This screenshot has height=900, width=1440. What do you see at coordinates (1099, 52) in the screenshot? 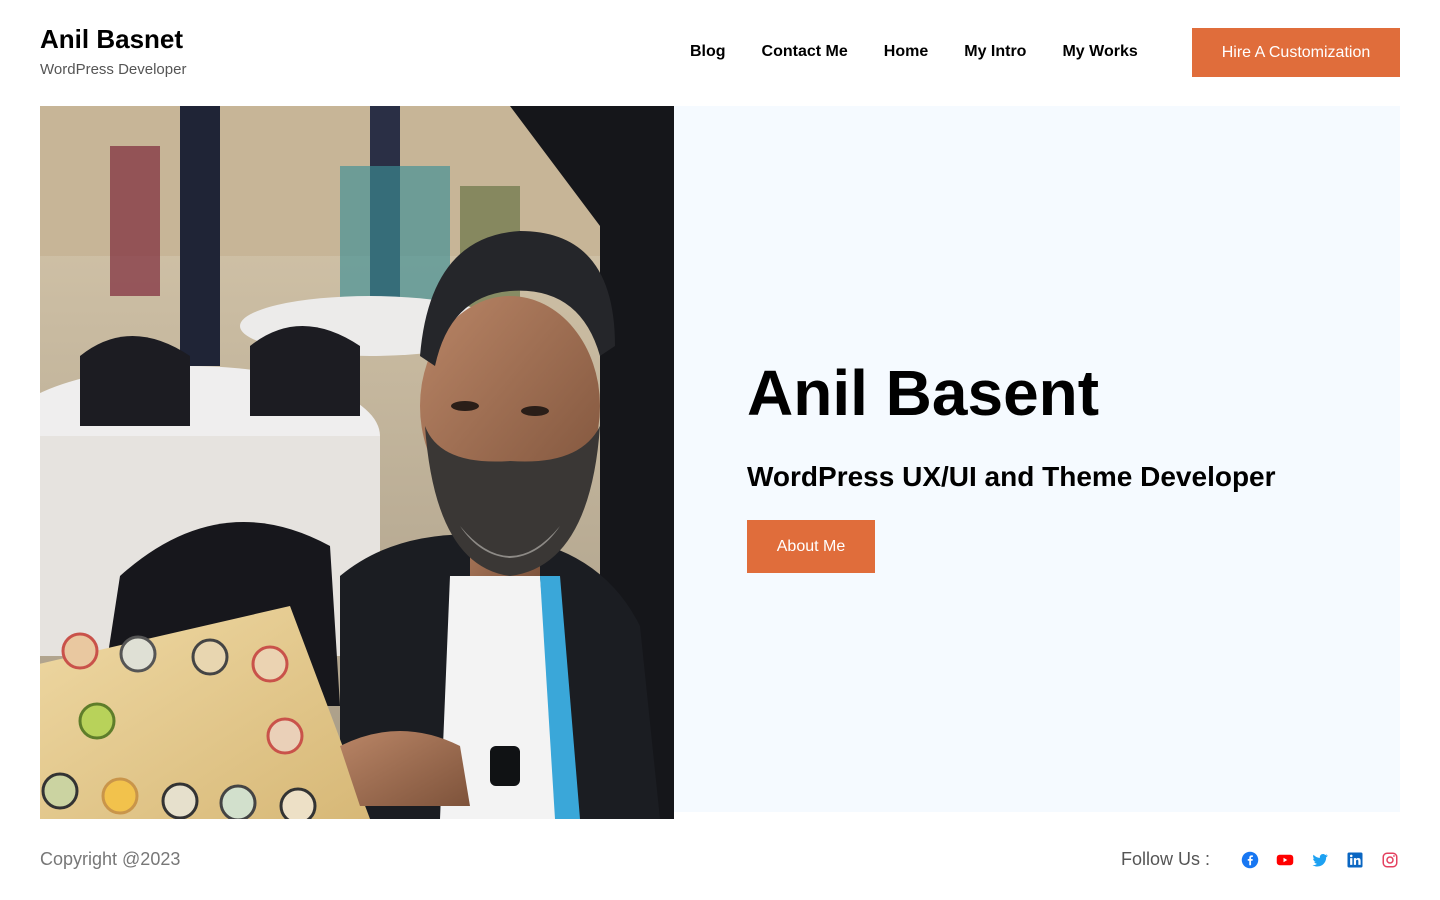
I see `nav-item-my-works: My Works` at bounding box center [1099, 52].